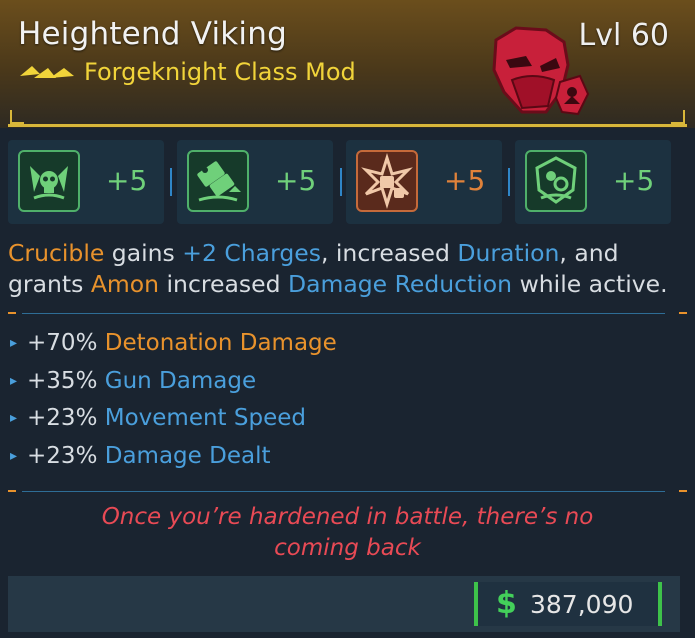  Describe the element at coordinates (218, 181) in the screenshot. I see `gun-crate-icon` at that location.